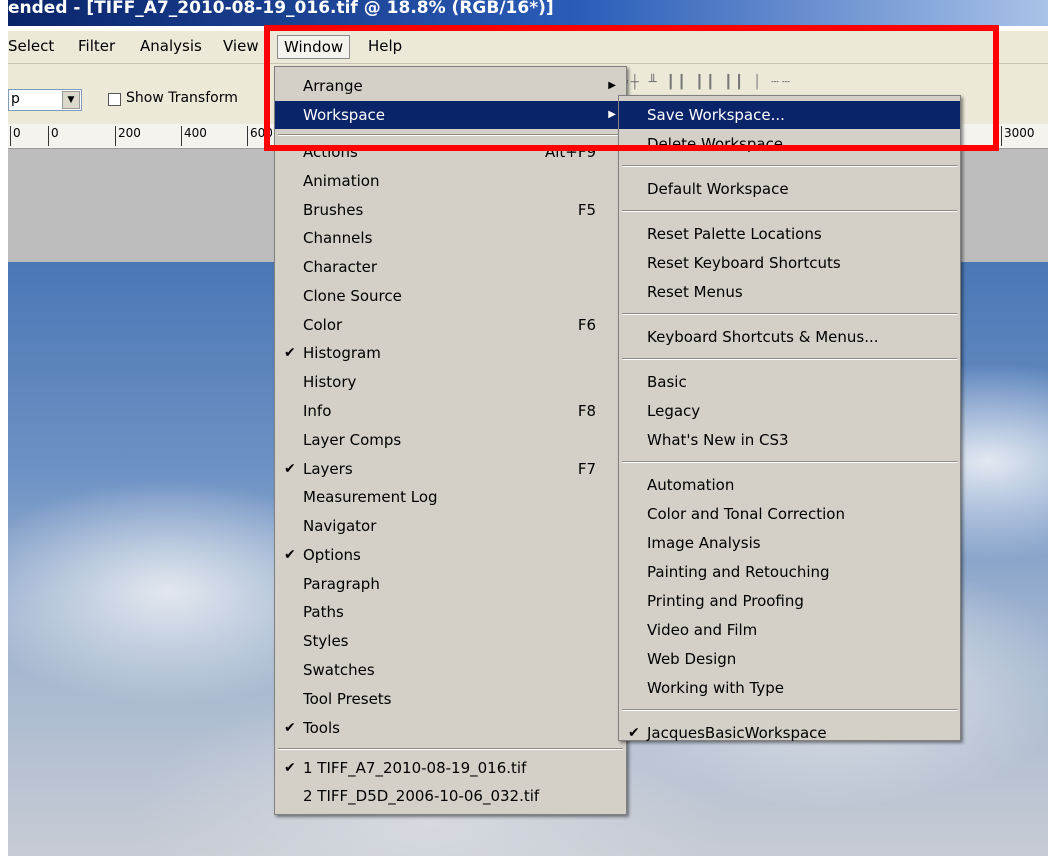 The image size is (1049, 856). What do you see at coordinates (114, 99) in the screenshot?
I see `show-transform-checkbox` at bounding box center [114, 99].